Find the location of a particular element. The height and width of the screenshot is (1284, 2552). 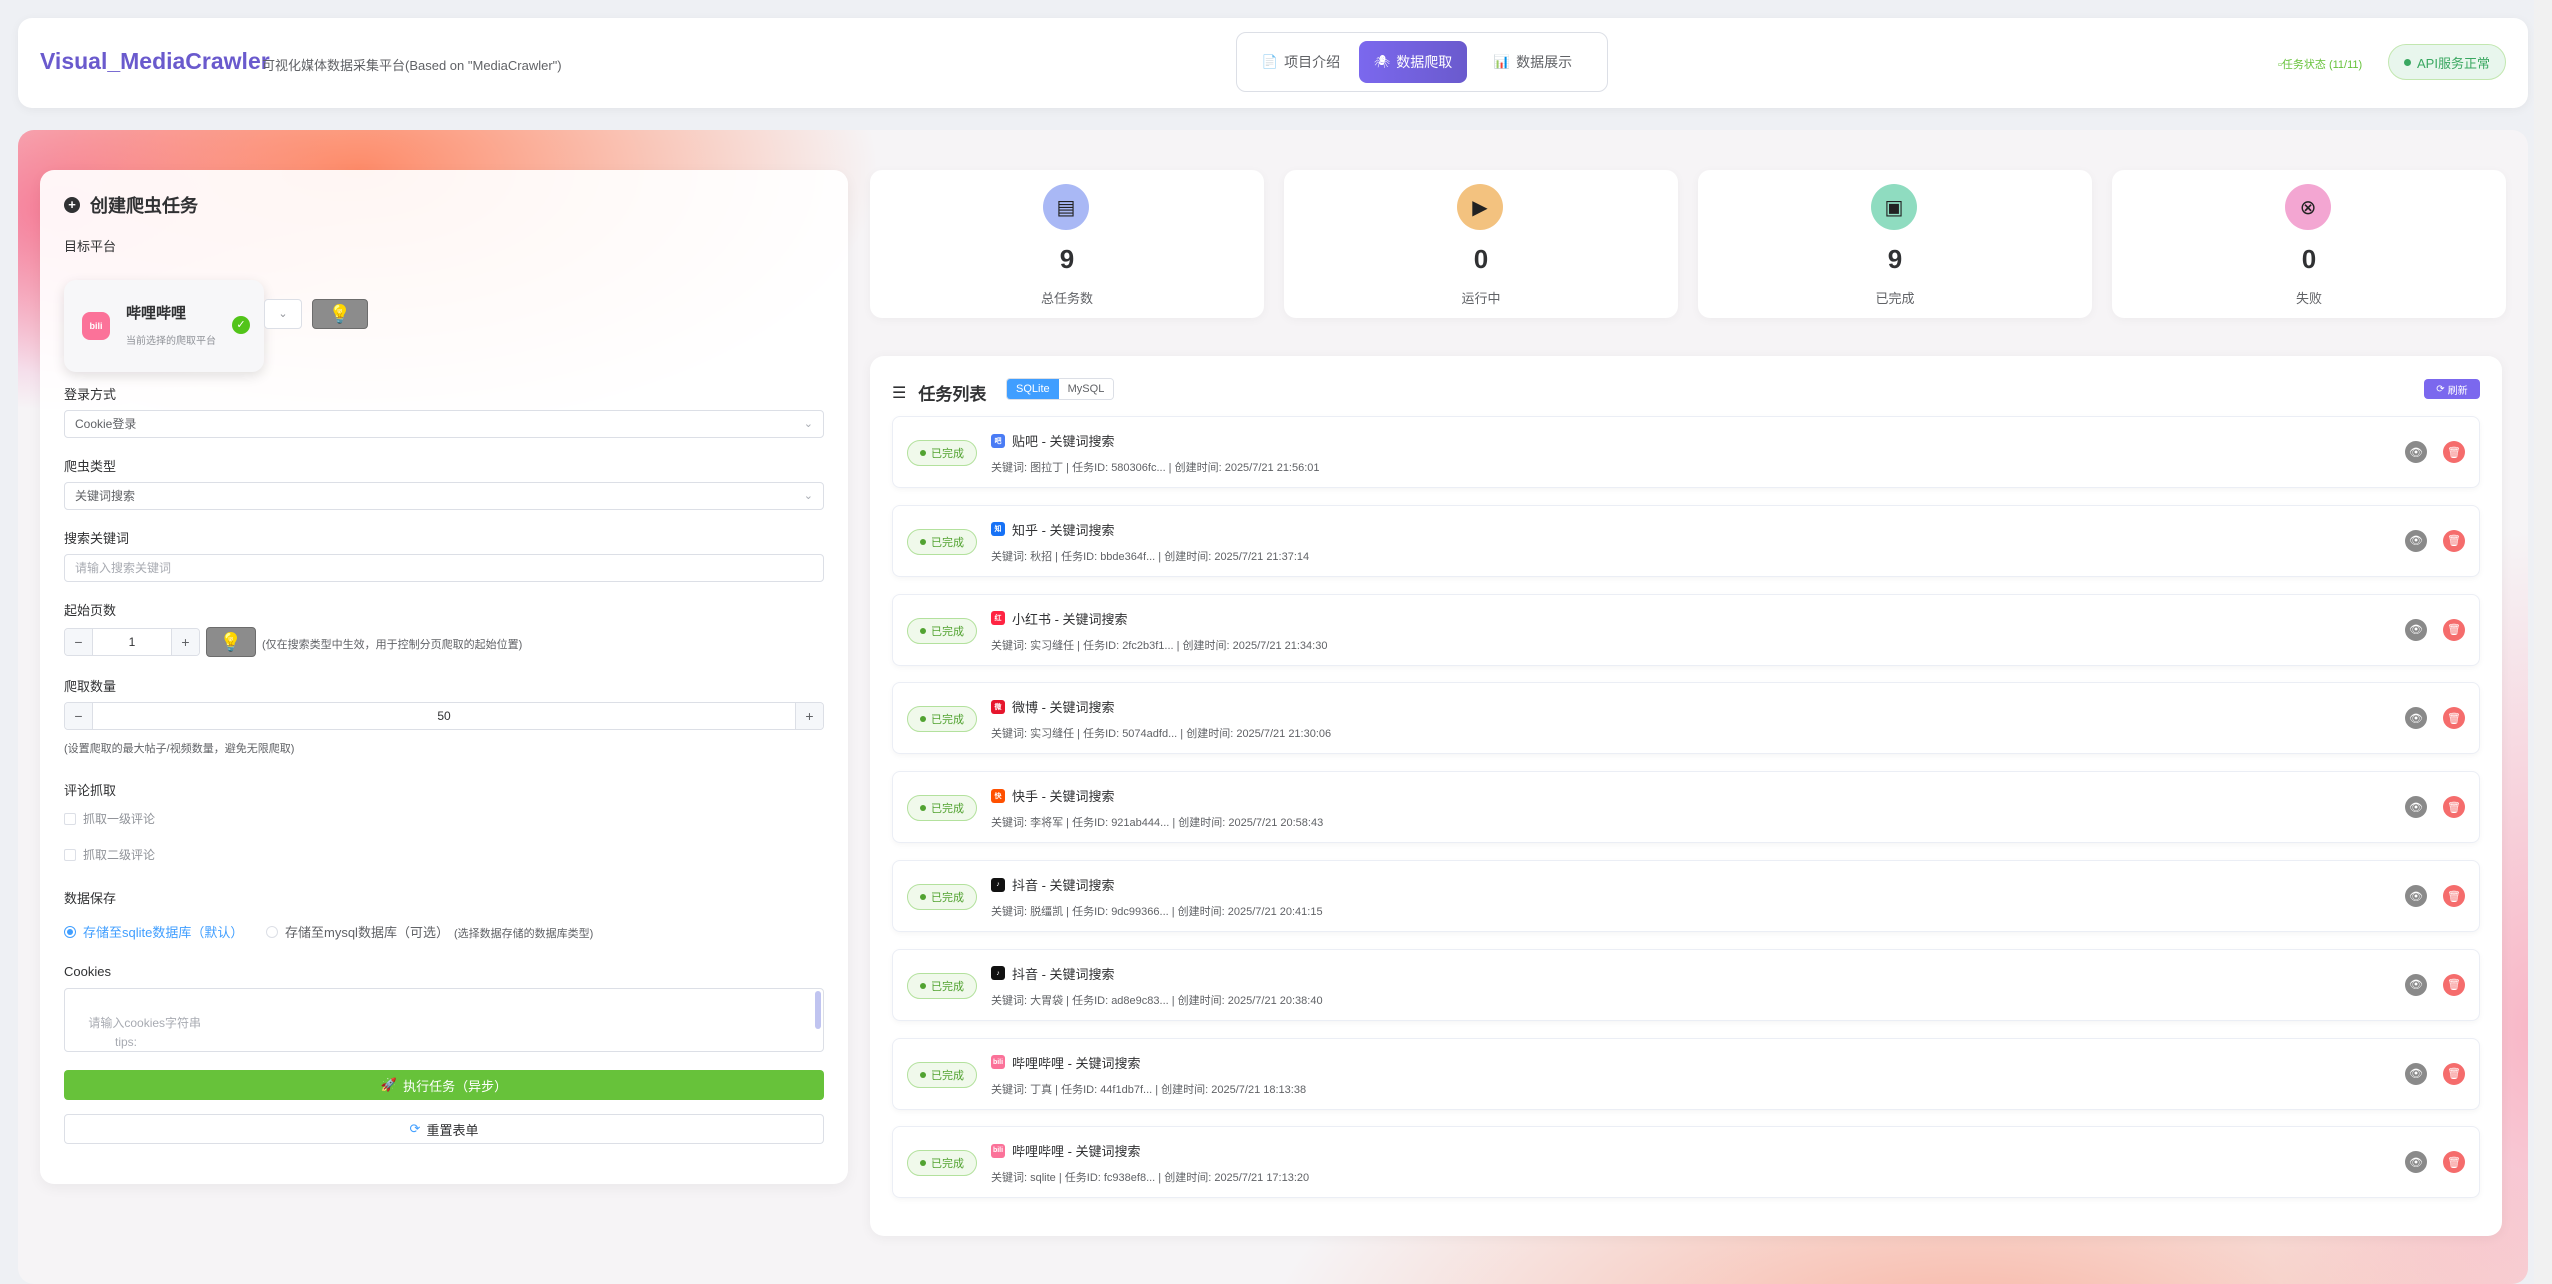

keyword-input: 请输入搜索关键词 is located at coordinates (444, 568).